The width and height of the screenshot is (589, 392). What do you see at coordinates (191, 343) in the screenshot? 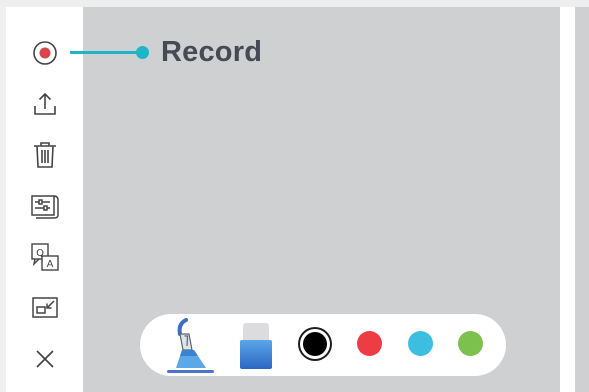
I see `pen-icon` at bounding box center [191, 343].